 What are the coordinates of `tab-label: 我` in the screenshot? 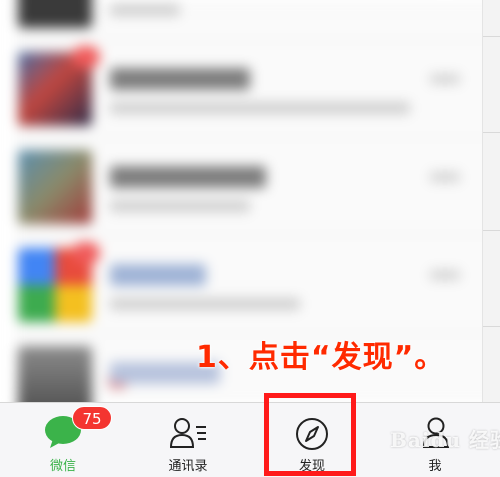 It's located at (435, 466).